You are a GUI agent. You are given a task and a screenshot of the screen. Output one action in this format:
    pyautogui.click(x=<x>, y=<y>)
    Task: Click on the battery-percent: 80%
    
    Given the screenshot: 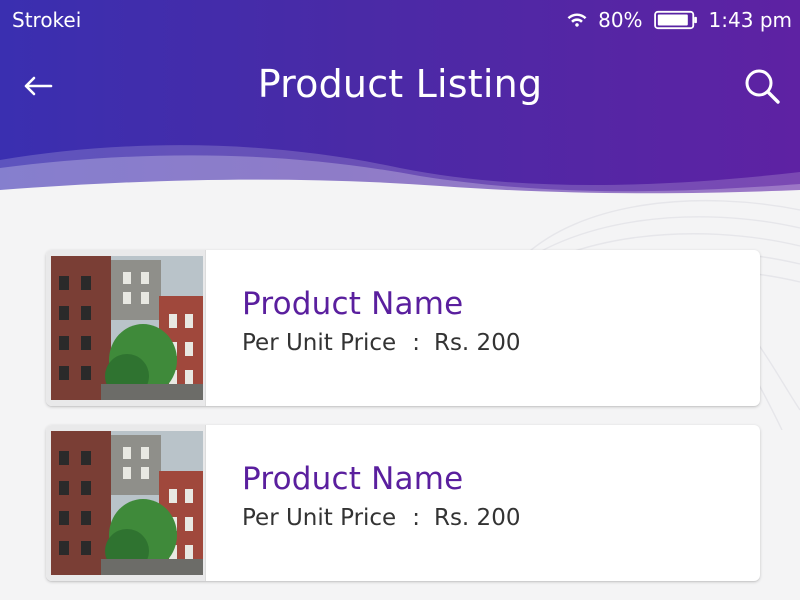 What is the action you would take?
    pyautogui.click(x=620, y=20)
    